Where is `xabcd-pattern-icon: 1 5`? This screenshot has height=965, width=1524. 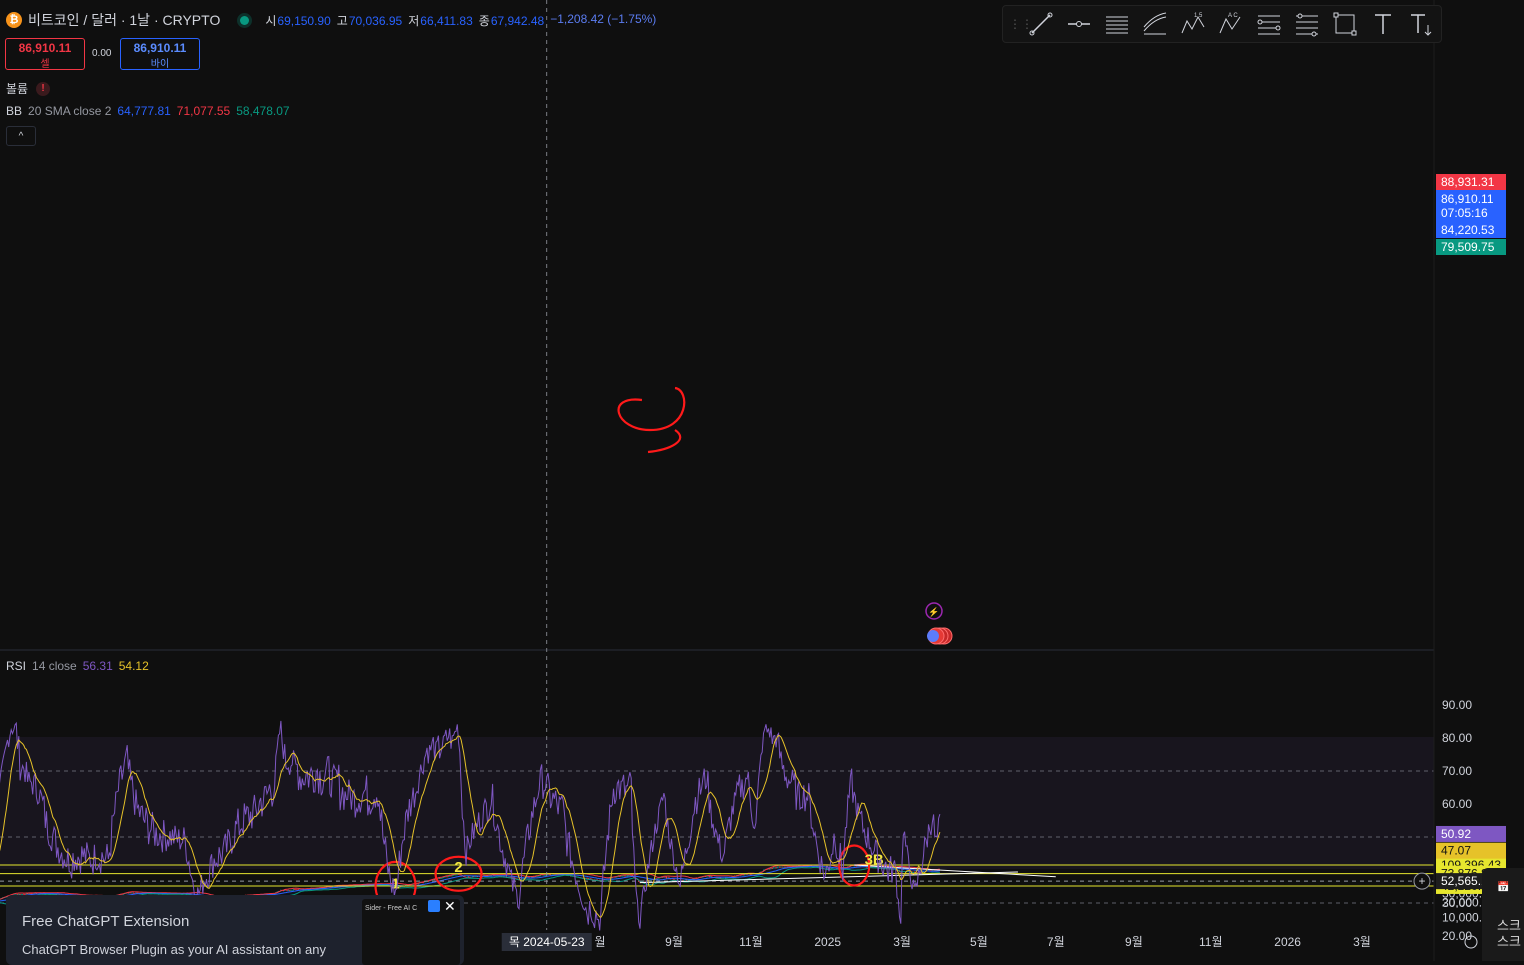 xabcd-pattern-icon: 1 5 is located at coordinates (1193, 24).